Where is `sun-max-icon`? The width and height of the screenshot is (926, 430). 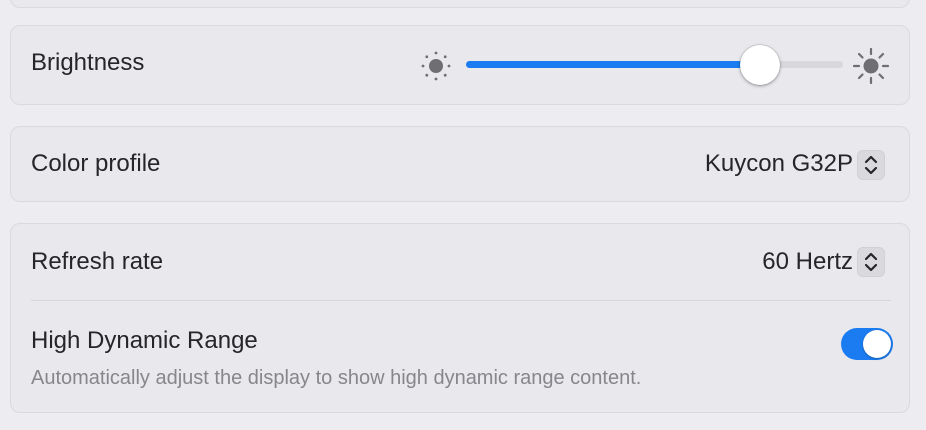
sun-max-icon is located at coordinates (871, 66).